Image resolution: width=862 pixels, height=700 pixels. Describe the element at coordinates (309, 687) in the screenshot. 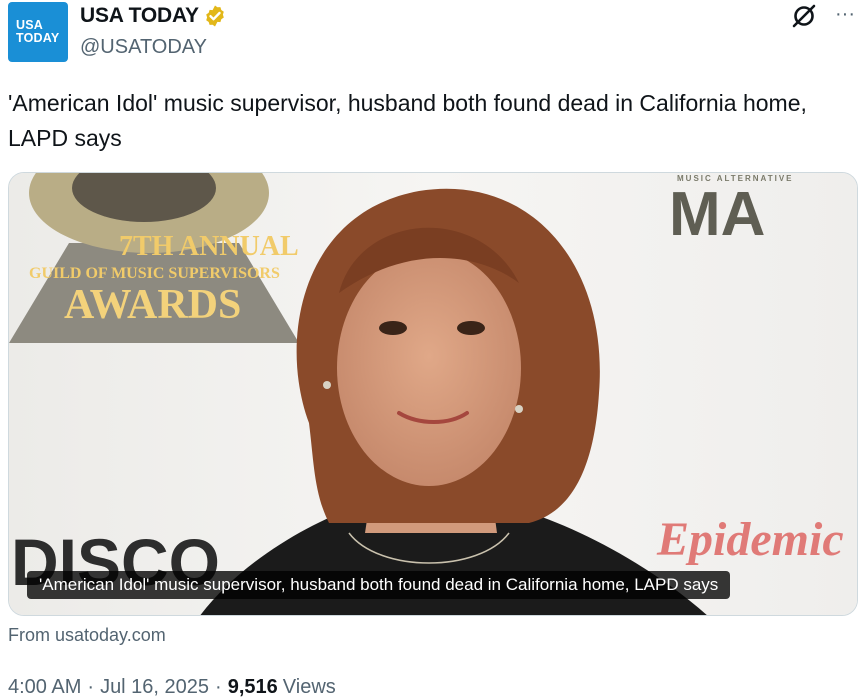

I see `views-label: Views` at that location.